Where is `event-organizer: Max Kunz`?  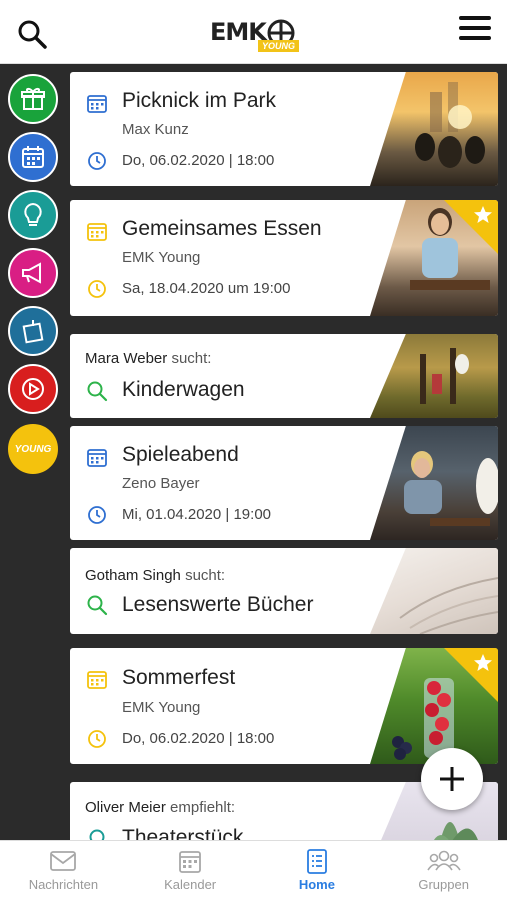 event-organizer: Max Kunz is located at coordinates (155, 129).